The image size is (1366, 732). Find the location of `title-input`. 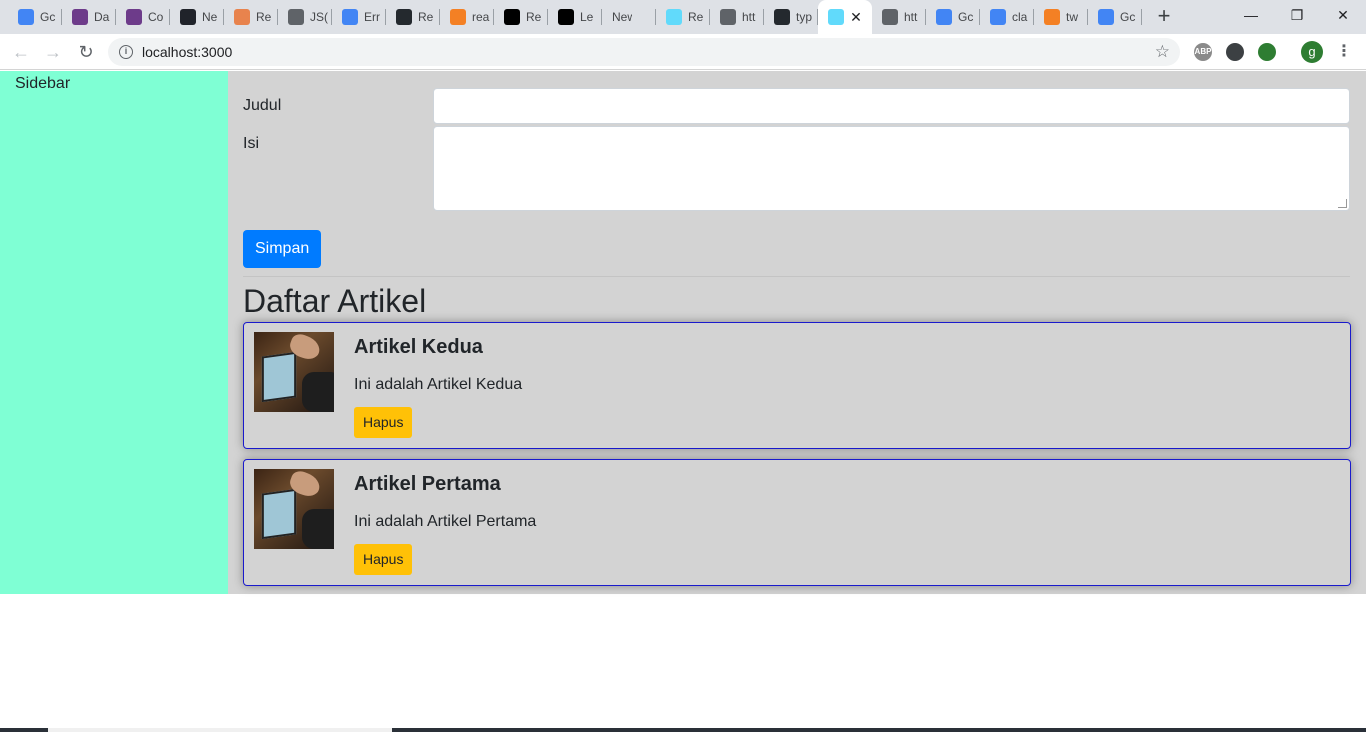

title-input is located at coordinates (891, 106).